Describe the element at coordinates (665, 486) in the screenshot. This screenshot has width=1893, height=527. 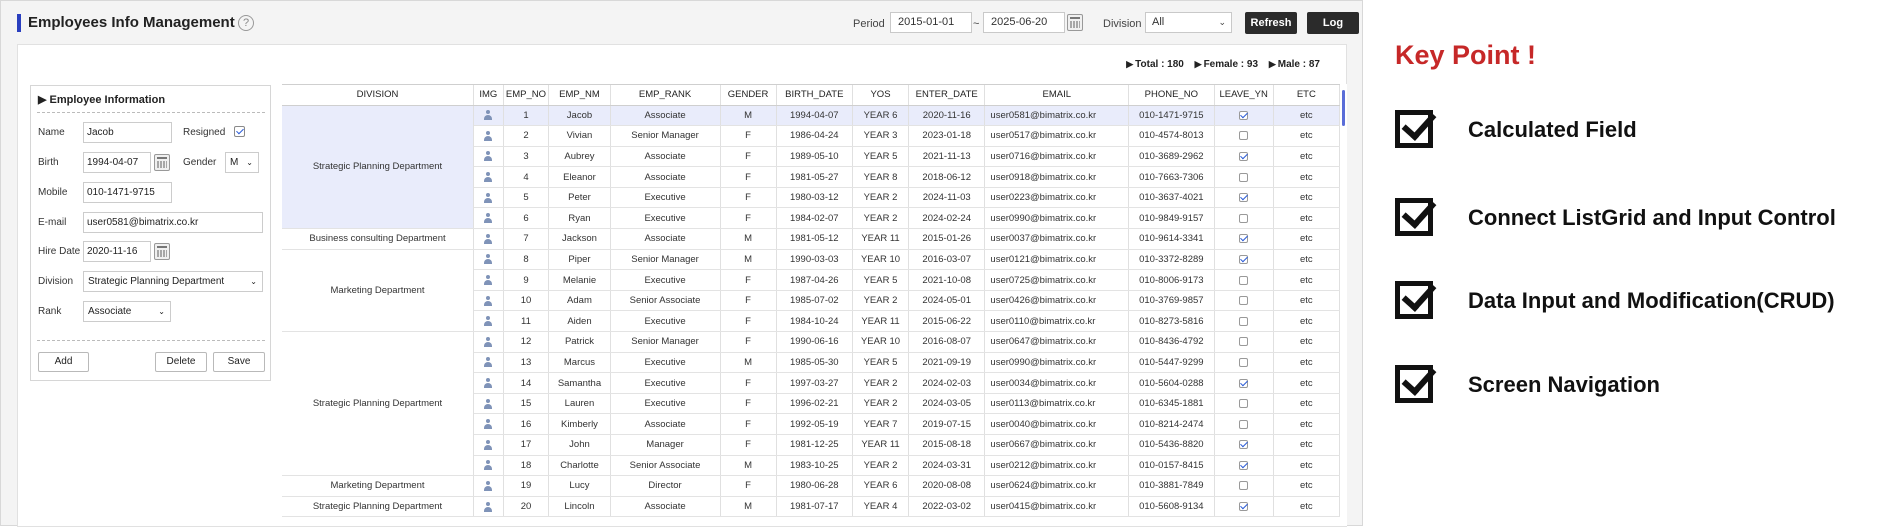
I see `cell-rank: Director` at that location.